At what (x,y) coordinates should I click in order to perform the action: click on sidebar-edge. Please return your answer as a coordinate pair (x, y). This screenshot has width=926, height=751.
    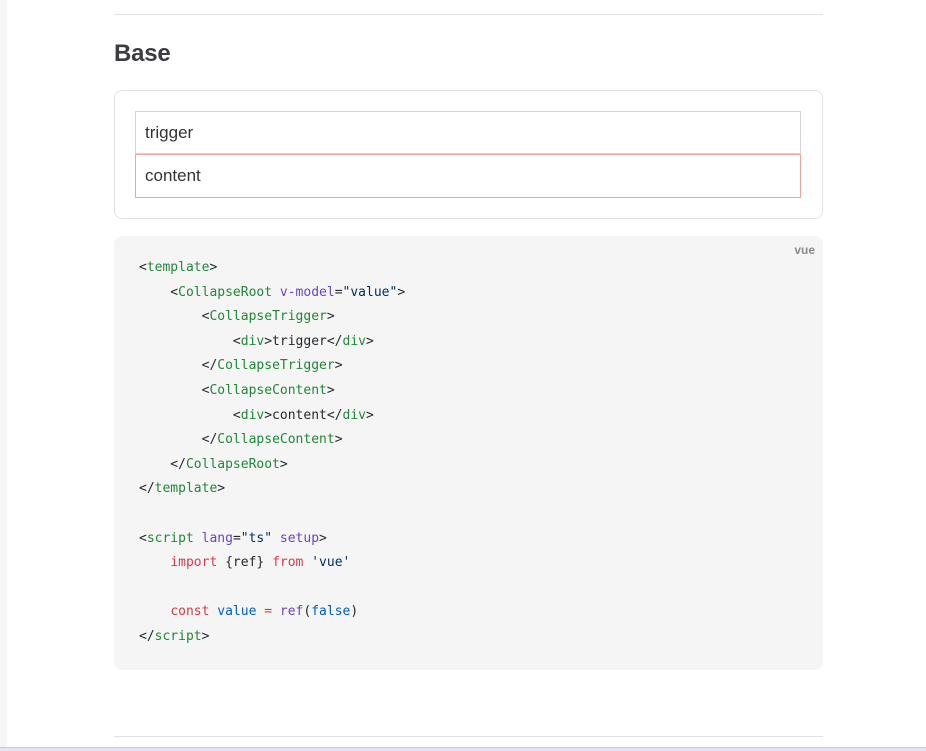
    Looking at the image, I should click on (3, 375).